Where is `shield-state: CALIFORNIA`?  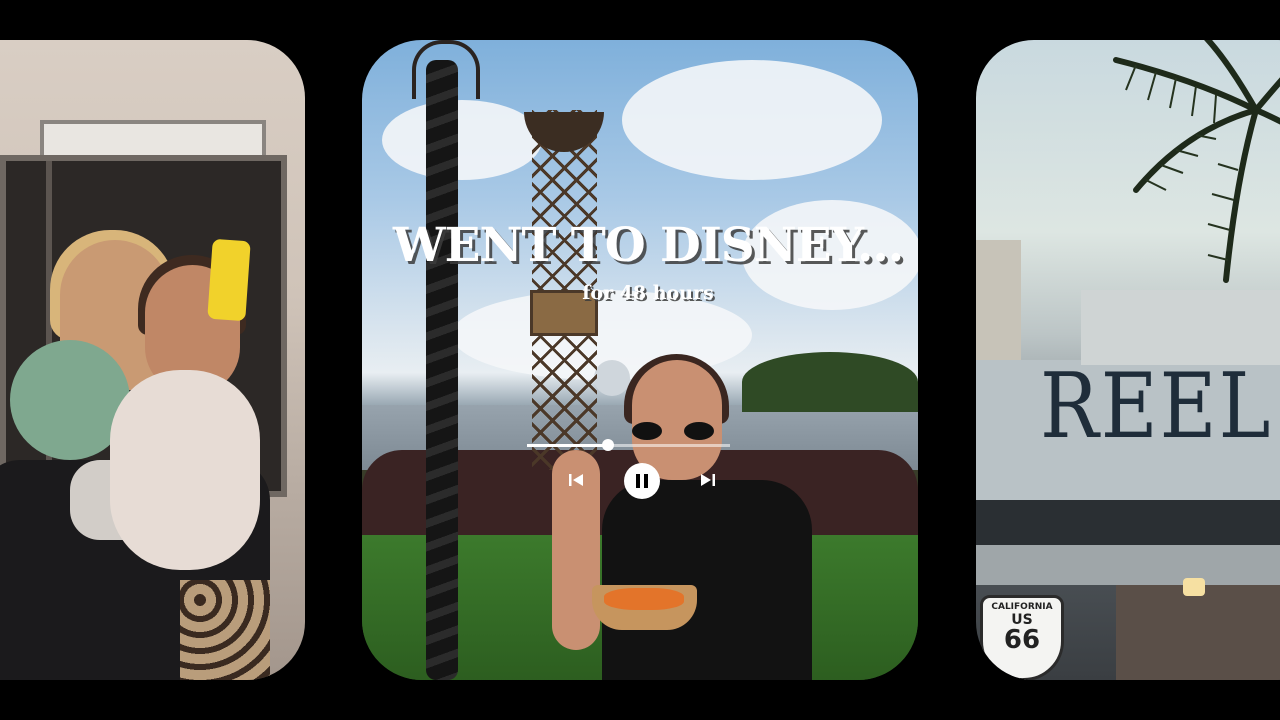 shield-state: CALIFORNIA is located at coordinates (1022, 607).